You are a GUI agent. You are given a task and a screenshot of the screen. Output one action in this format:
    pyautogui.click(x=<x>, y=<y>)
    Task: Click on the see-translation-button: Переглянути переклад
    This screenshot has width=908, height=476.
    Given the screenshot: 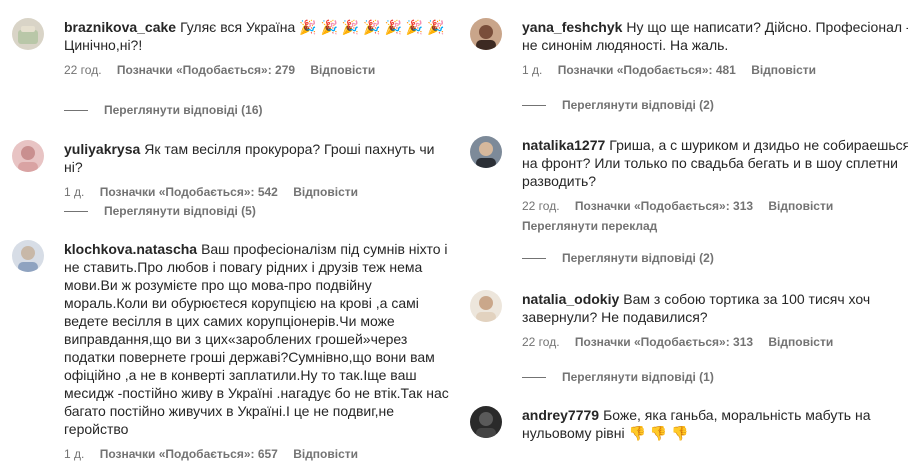 What is the action you would take?
    pyautogui.click(x=715, y=226)
    